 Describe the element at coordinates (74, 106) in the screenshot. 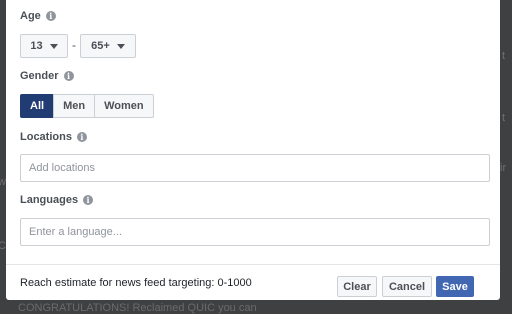

I see `gender-option-men: Men` at that location.